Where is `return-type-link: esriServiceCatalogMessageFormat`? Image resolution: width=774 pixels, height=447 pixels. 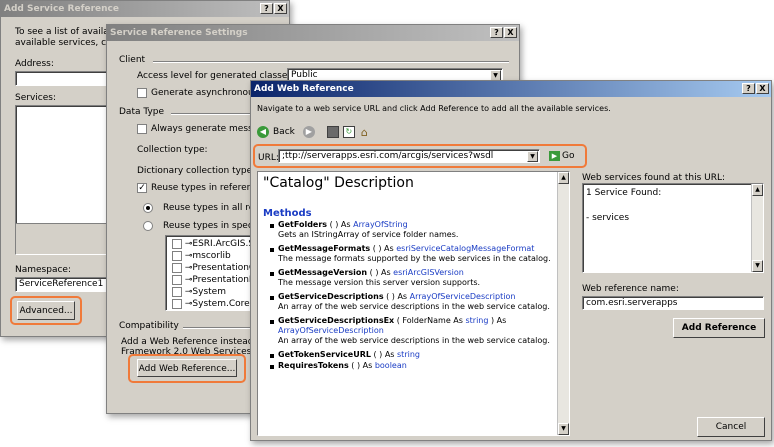
return-type-link: esriServiceCatalogMessageFormat is located at coordinates (465, 248).